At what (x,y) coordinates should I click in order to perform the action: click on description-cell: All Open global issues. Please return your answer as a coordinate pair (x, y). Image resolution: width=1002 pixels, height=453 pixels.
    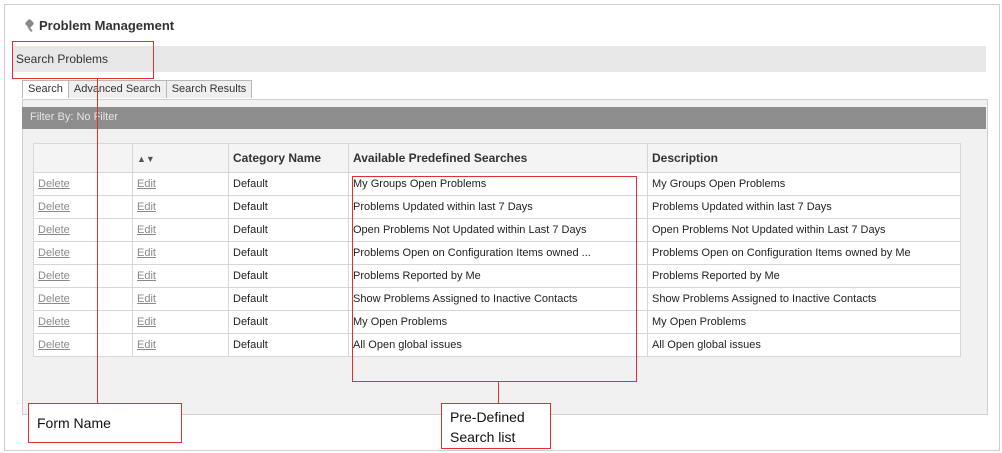
    Looking at the image, I should click on (804, 345).